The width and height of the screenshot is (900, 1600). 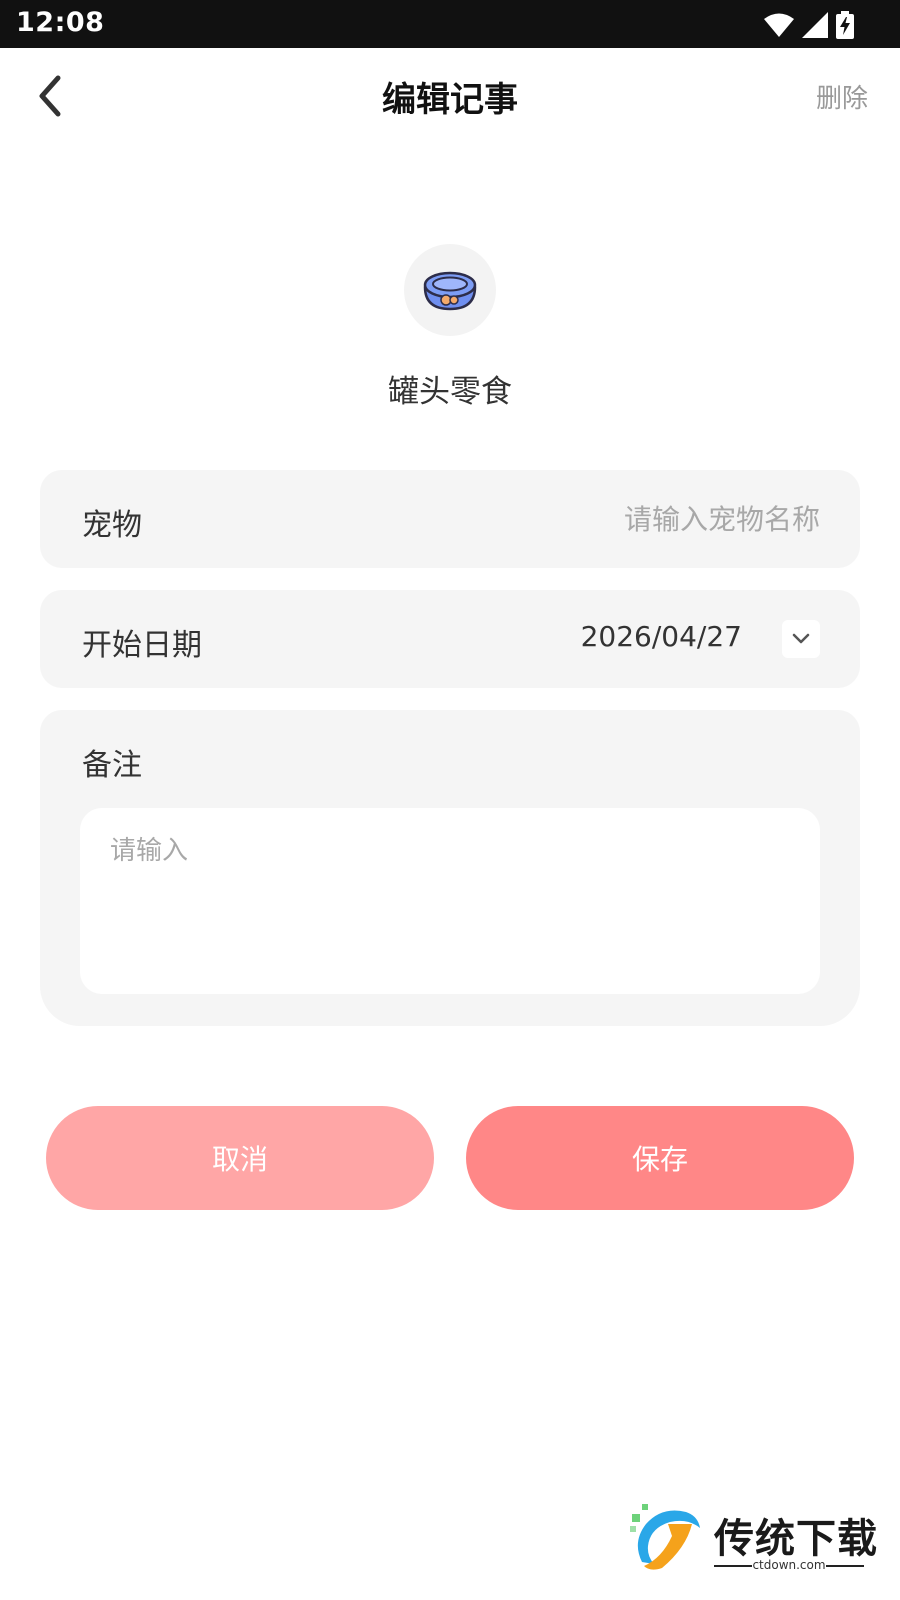 I want to click on battery-charging-icon, so click(x=845, y=25).